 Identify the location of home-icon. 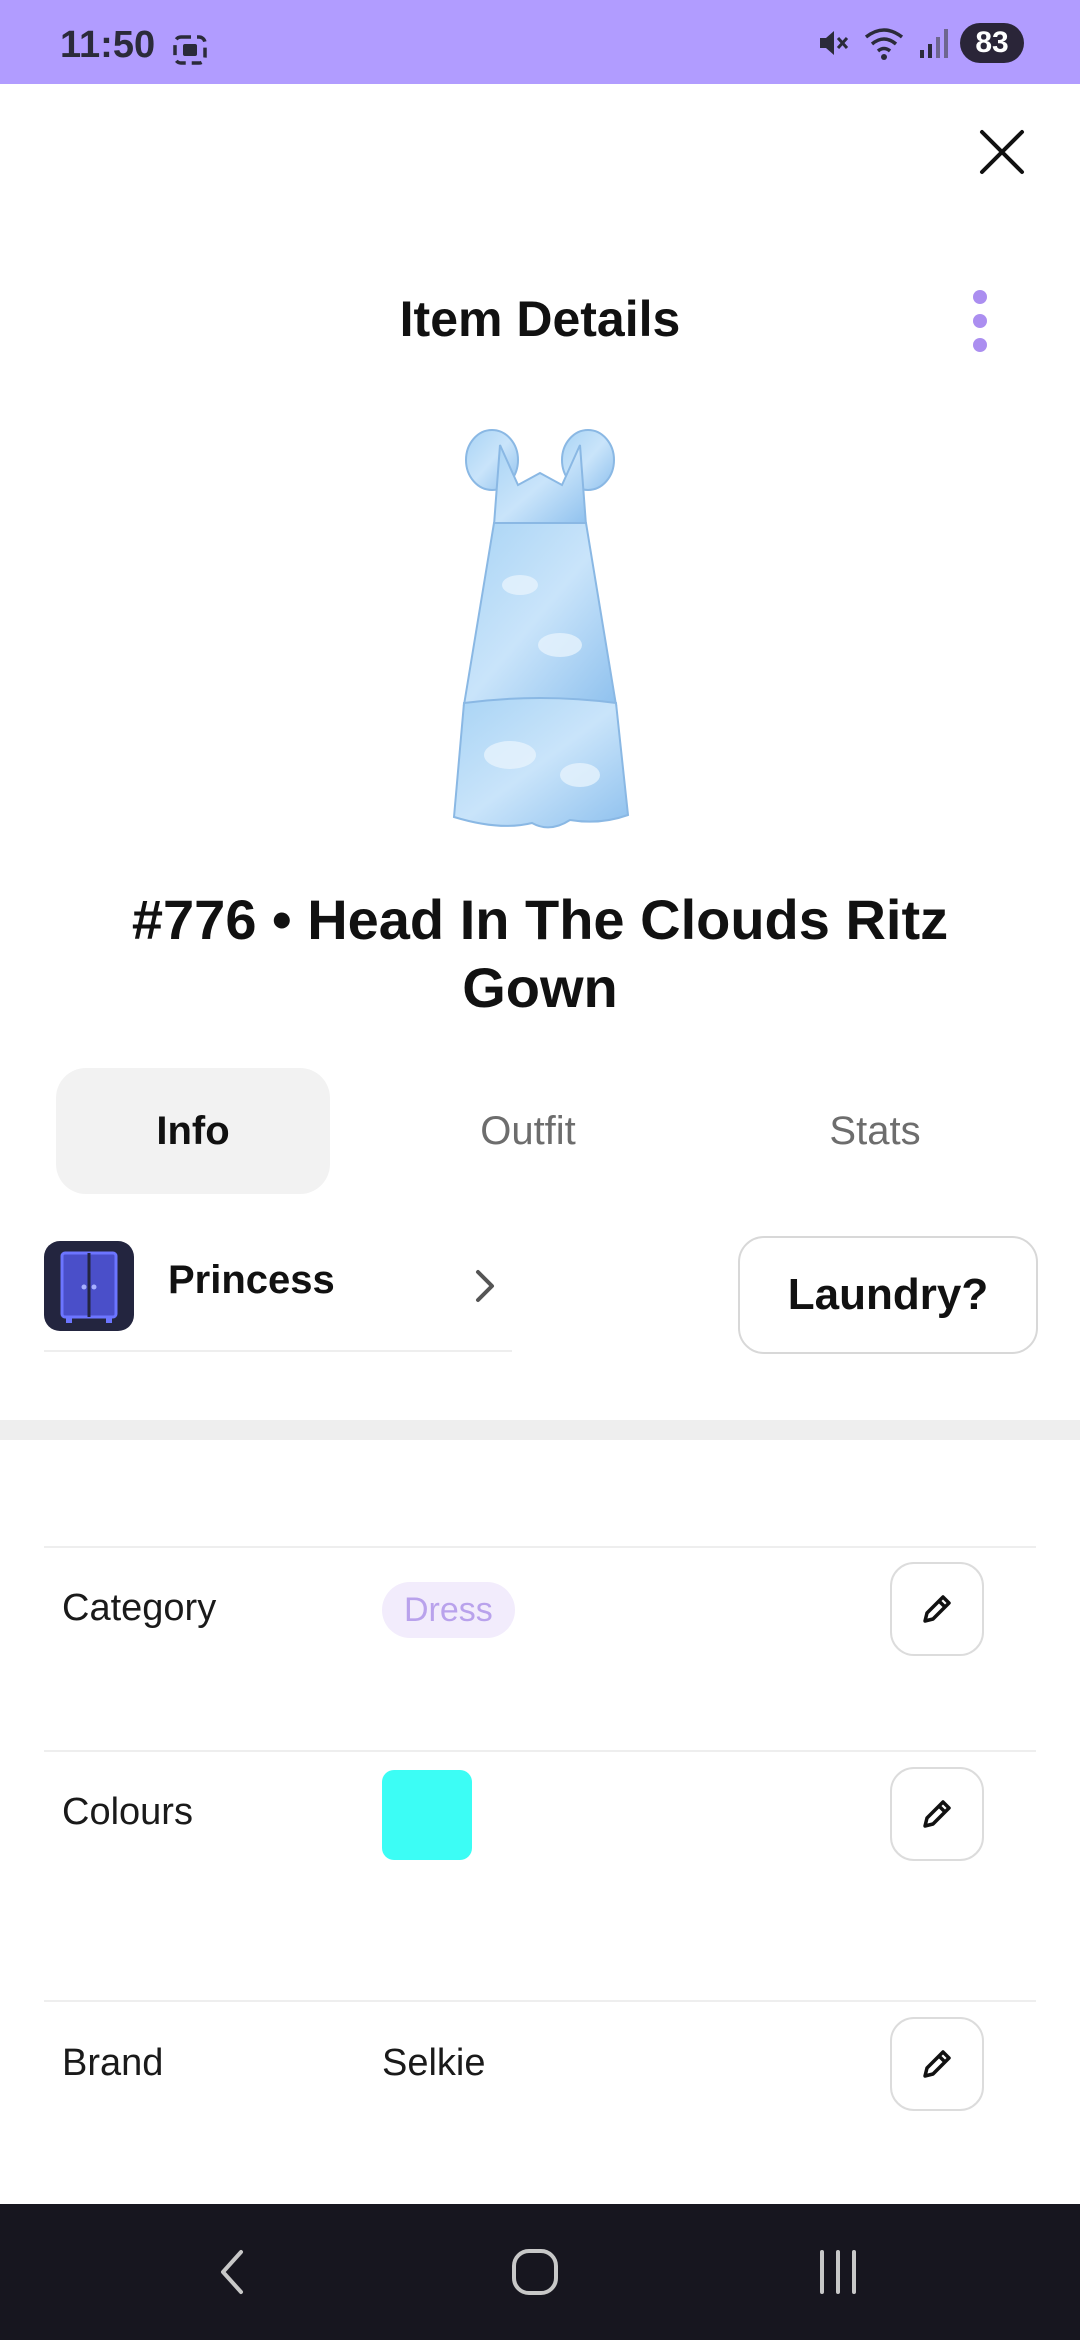
(535, 2272).